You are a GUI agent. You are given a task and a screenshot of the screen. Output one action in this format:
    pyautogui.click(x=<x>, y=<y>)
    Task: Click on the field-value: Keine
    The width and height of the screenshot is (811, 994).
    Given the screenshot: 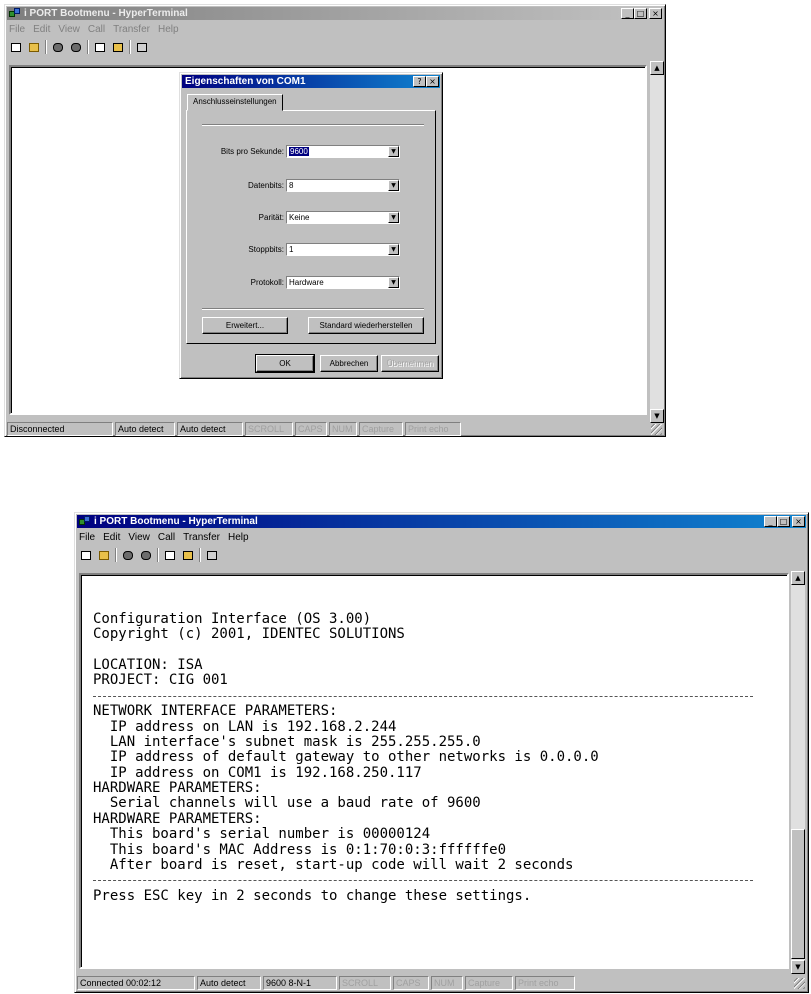 What is the action you would take?
    pyautogui.click(x=299, y=217)
    